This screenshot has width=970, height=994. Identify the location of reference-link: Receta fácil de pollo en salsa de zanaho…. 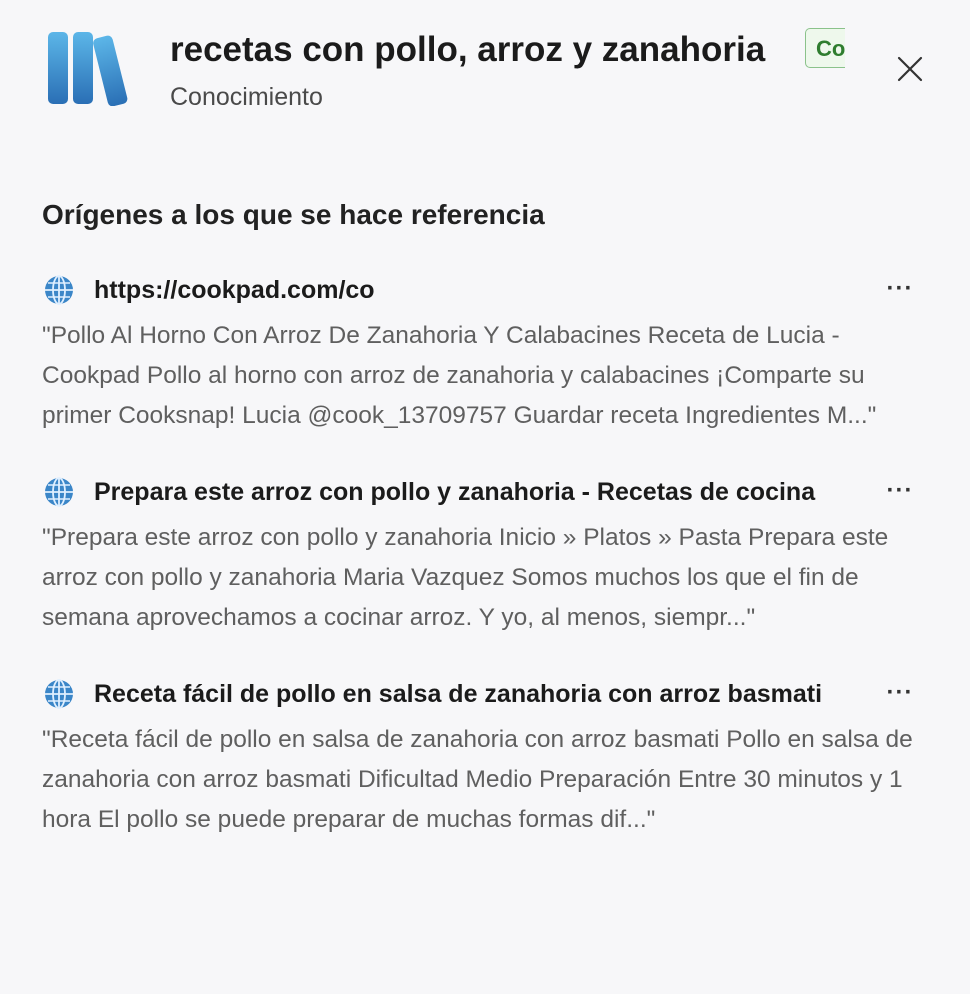
(479, 694).